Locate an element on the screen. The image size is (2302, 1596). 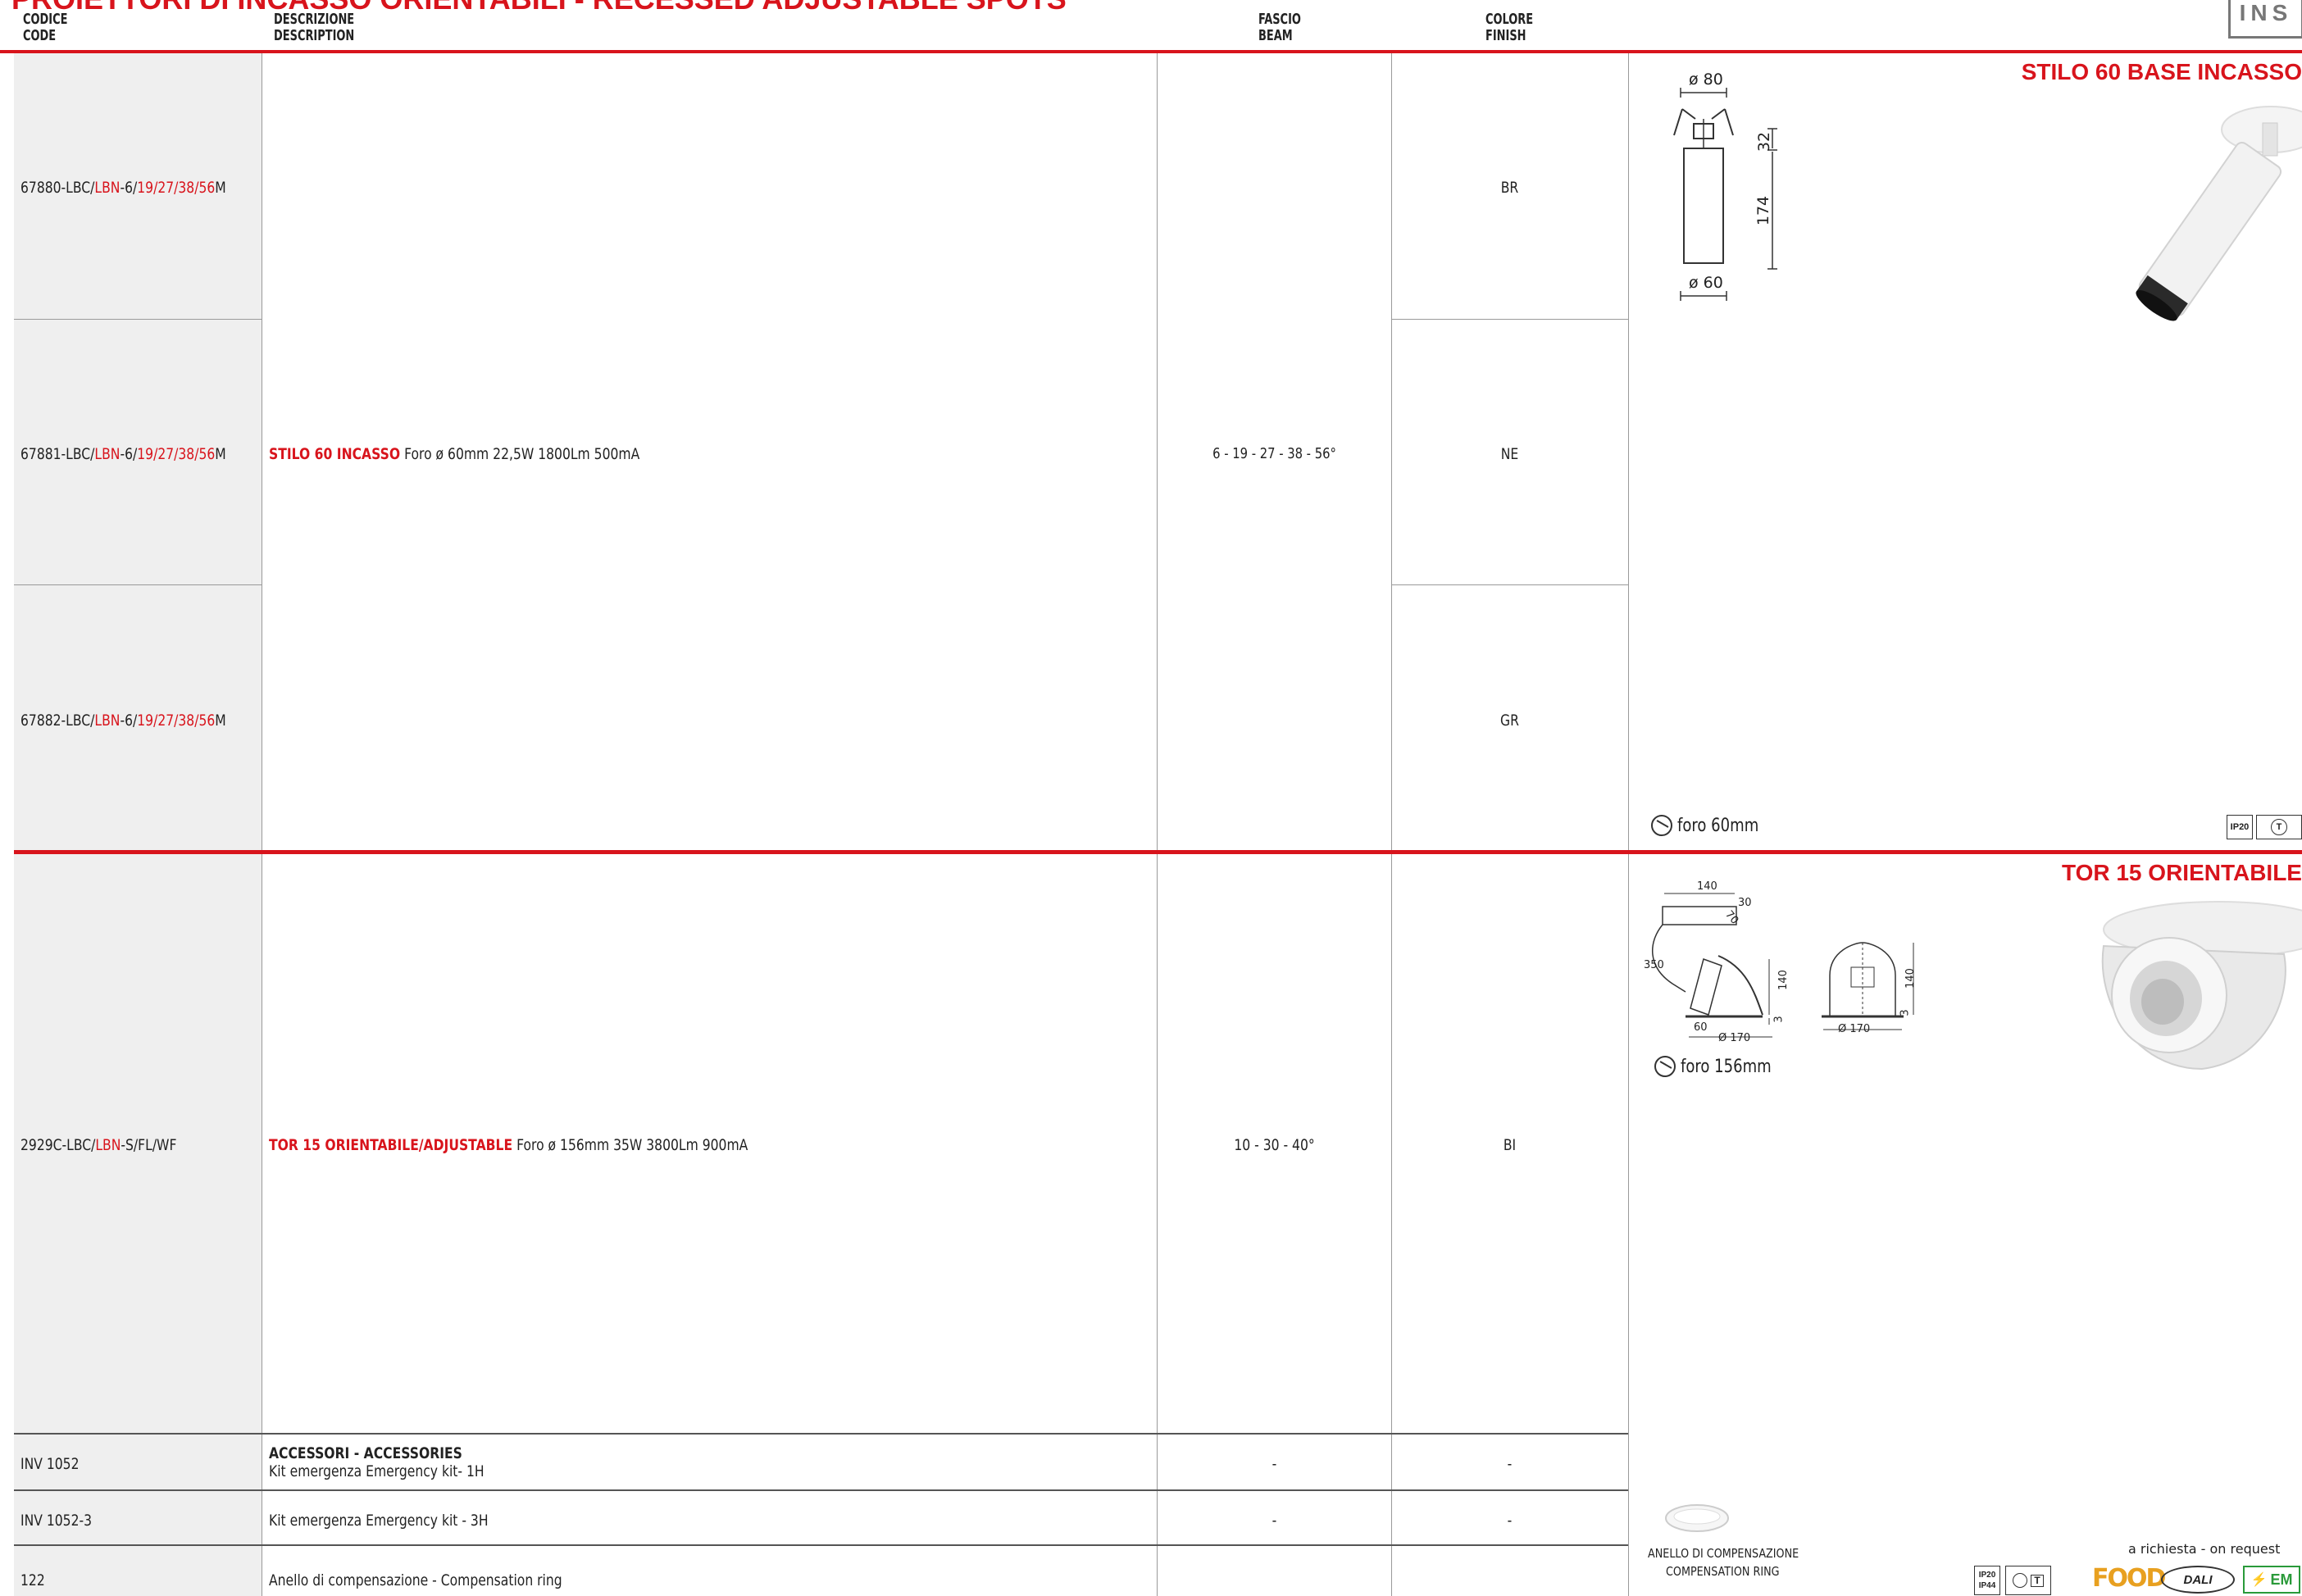
stilo-dim-h1: 32 is located at coordinates (1765, 141).